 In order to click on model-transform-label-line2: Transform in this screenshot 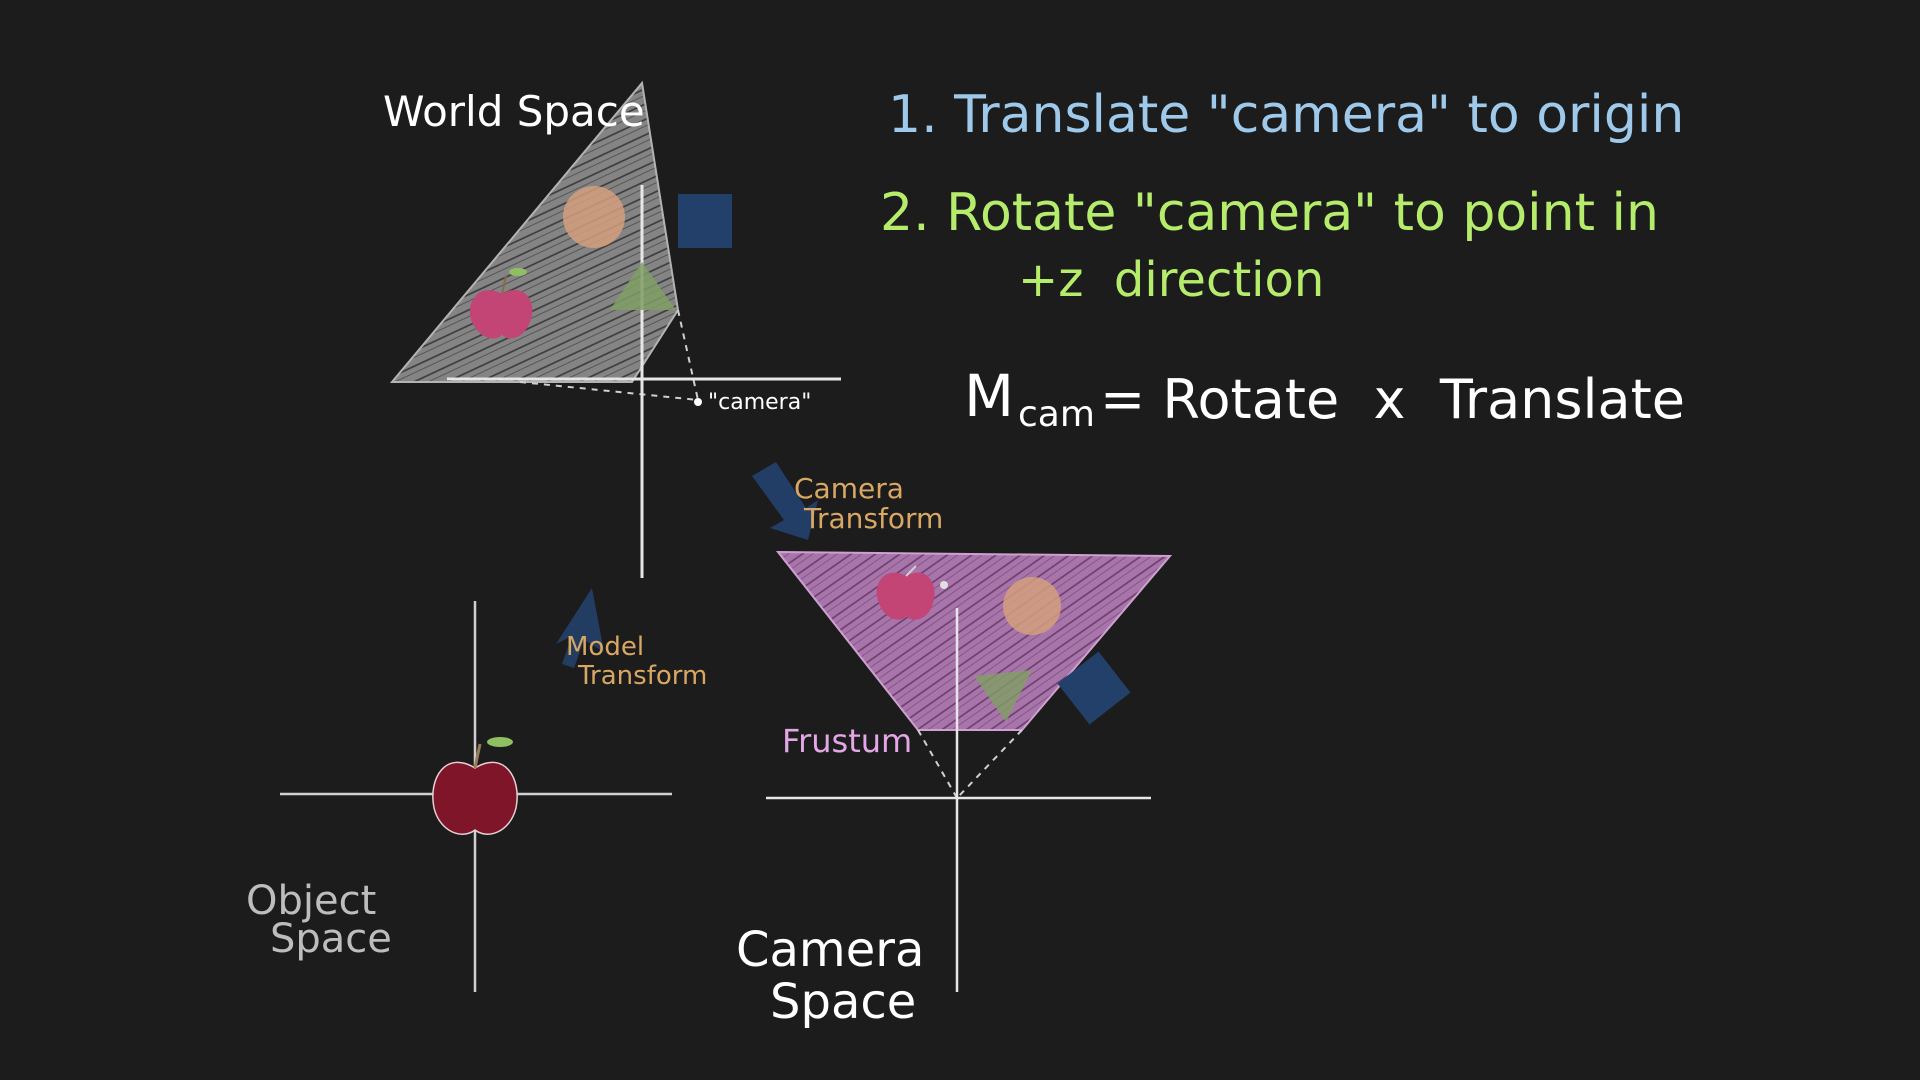, I will do `click(642, 676)`.